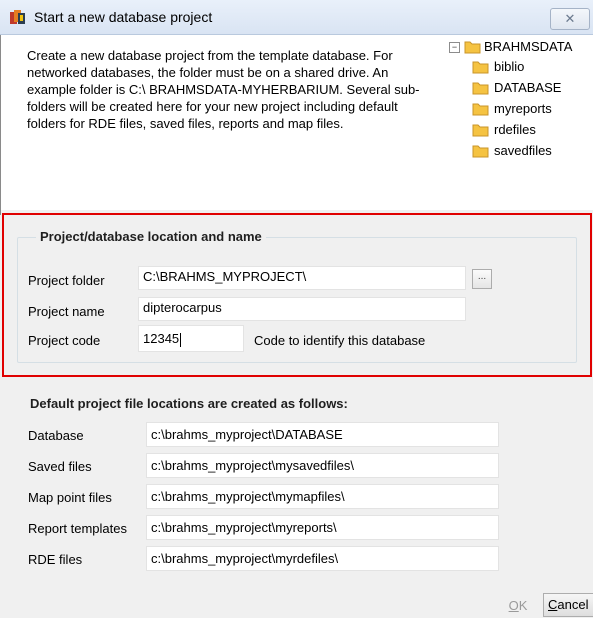  What do you see at coordinates (17, 17) in the screenshot?
I see `app-icon` at bounding box center [17, 17].